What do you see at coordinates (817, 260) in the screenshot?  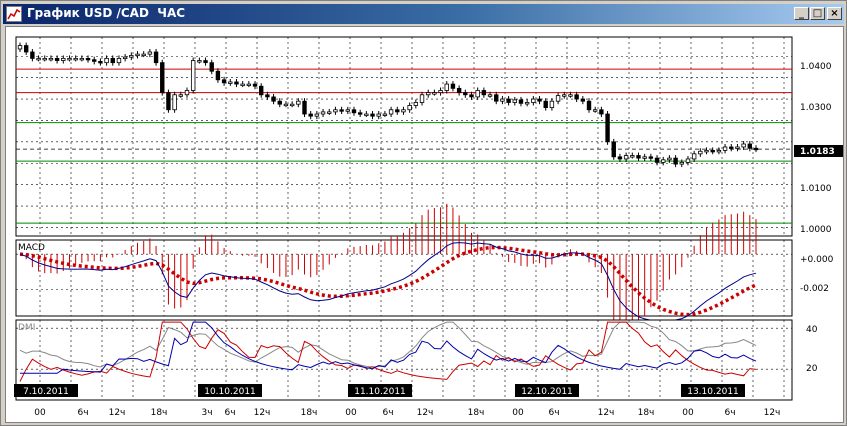 I see `macd-tick-label: +0.000` at bounding box center [817, 260].